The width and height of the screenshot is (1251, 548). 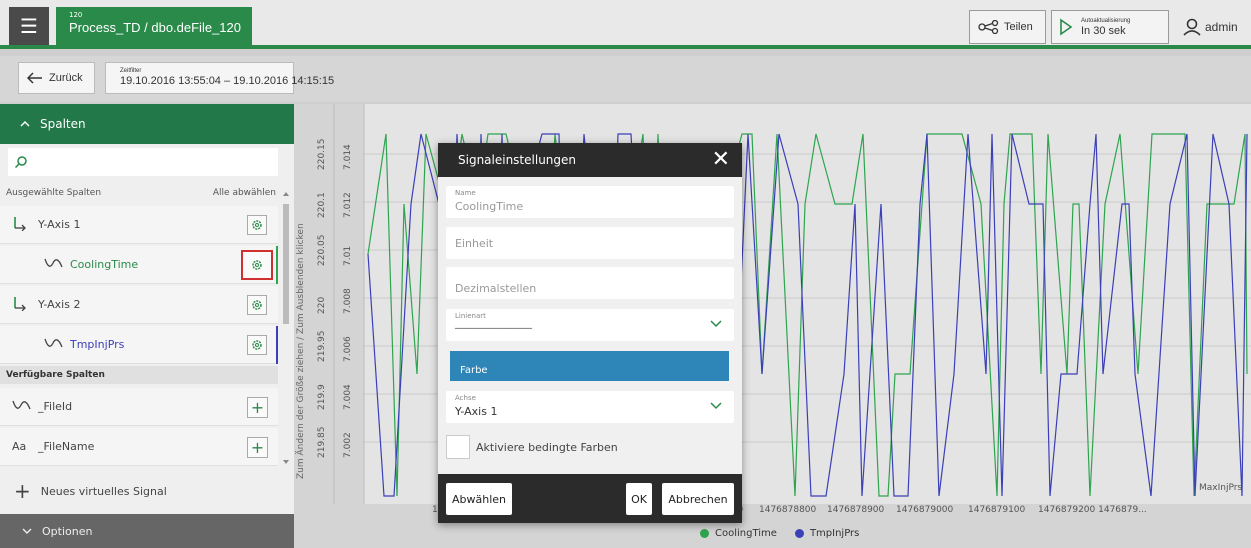 I want to click on legend-label-coolingtime: CoolingTime, so click(x=746, y=533).